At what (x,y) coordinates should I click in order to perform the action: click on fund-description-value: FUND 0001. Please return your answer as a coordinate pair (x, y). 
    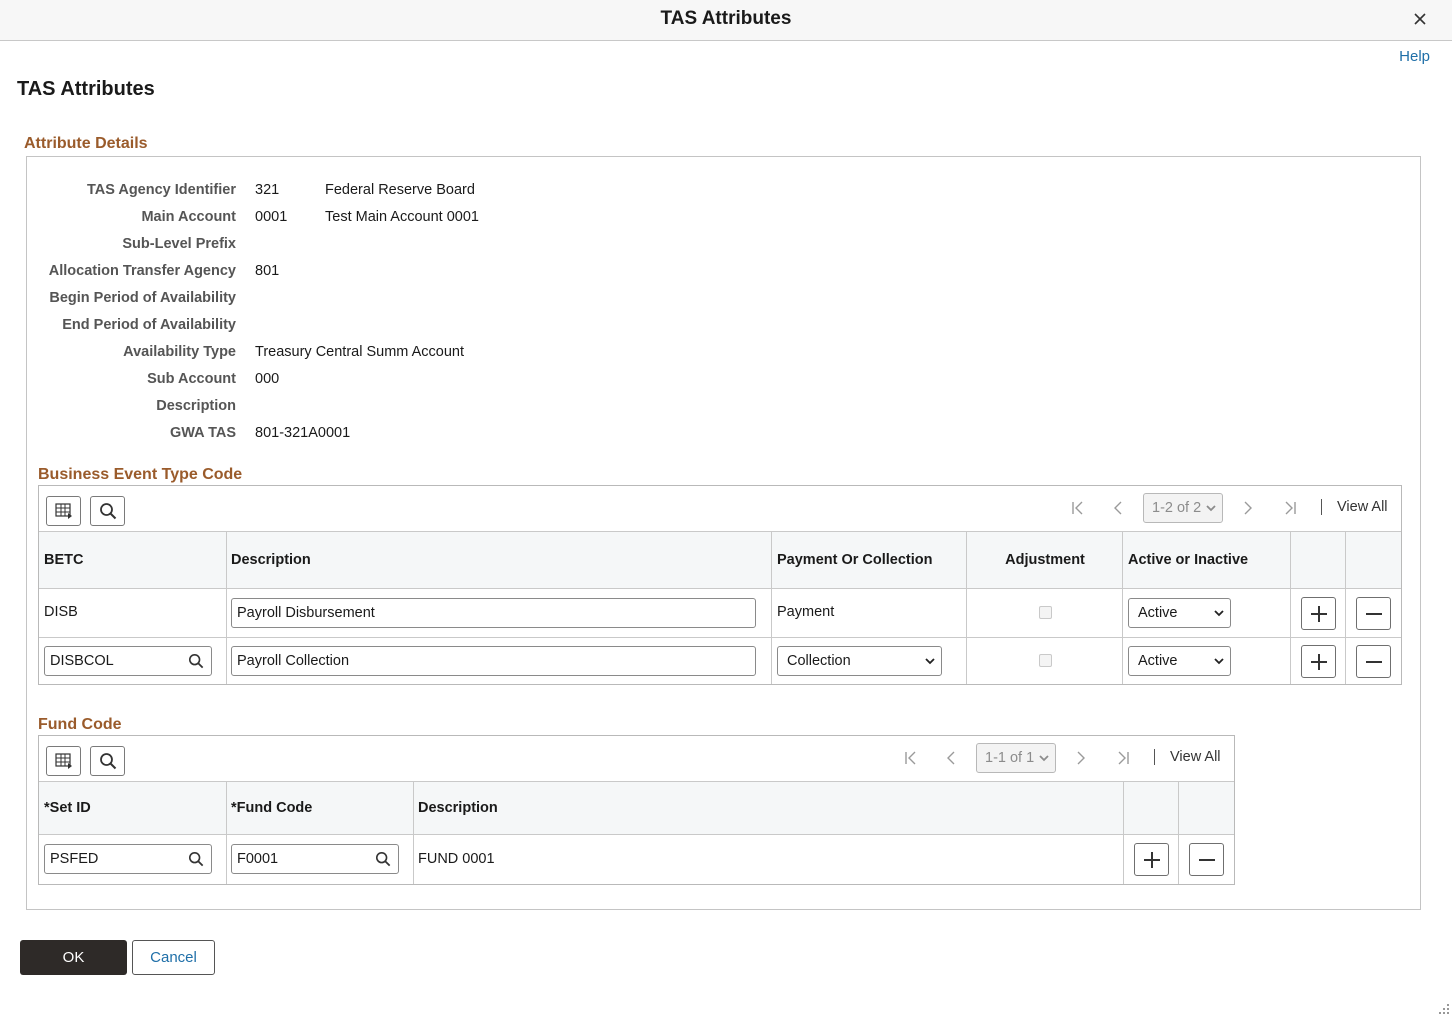
    Looking at the image, I should click on (456, 859).